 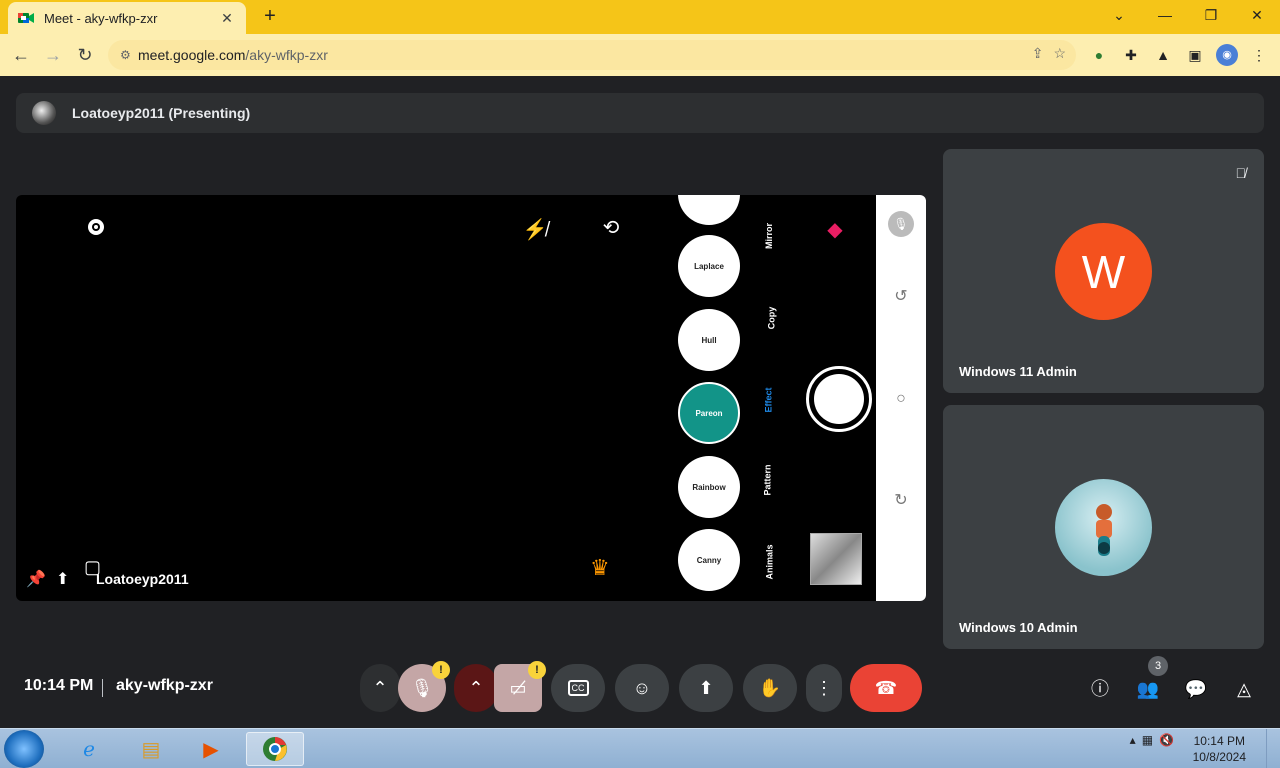 What do you see at coordinates (164, 685) in the screenshot?
I see `meeting-code: aky-wfkp-zxr` at bounding box center [164, 685].